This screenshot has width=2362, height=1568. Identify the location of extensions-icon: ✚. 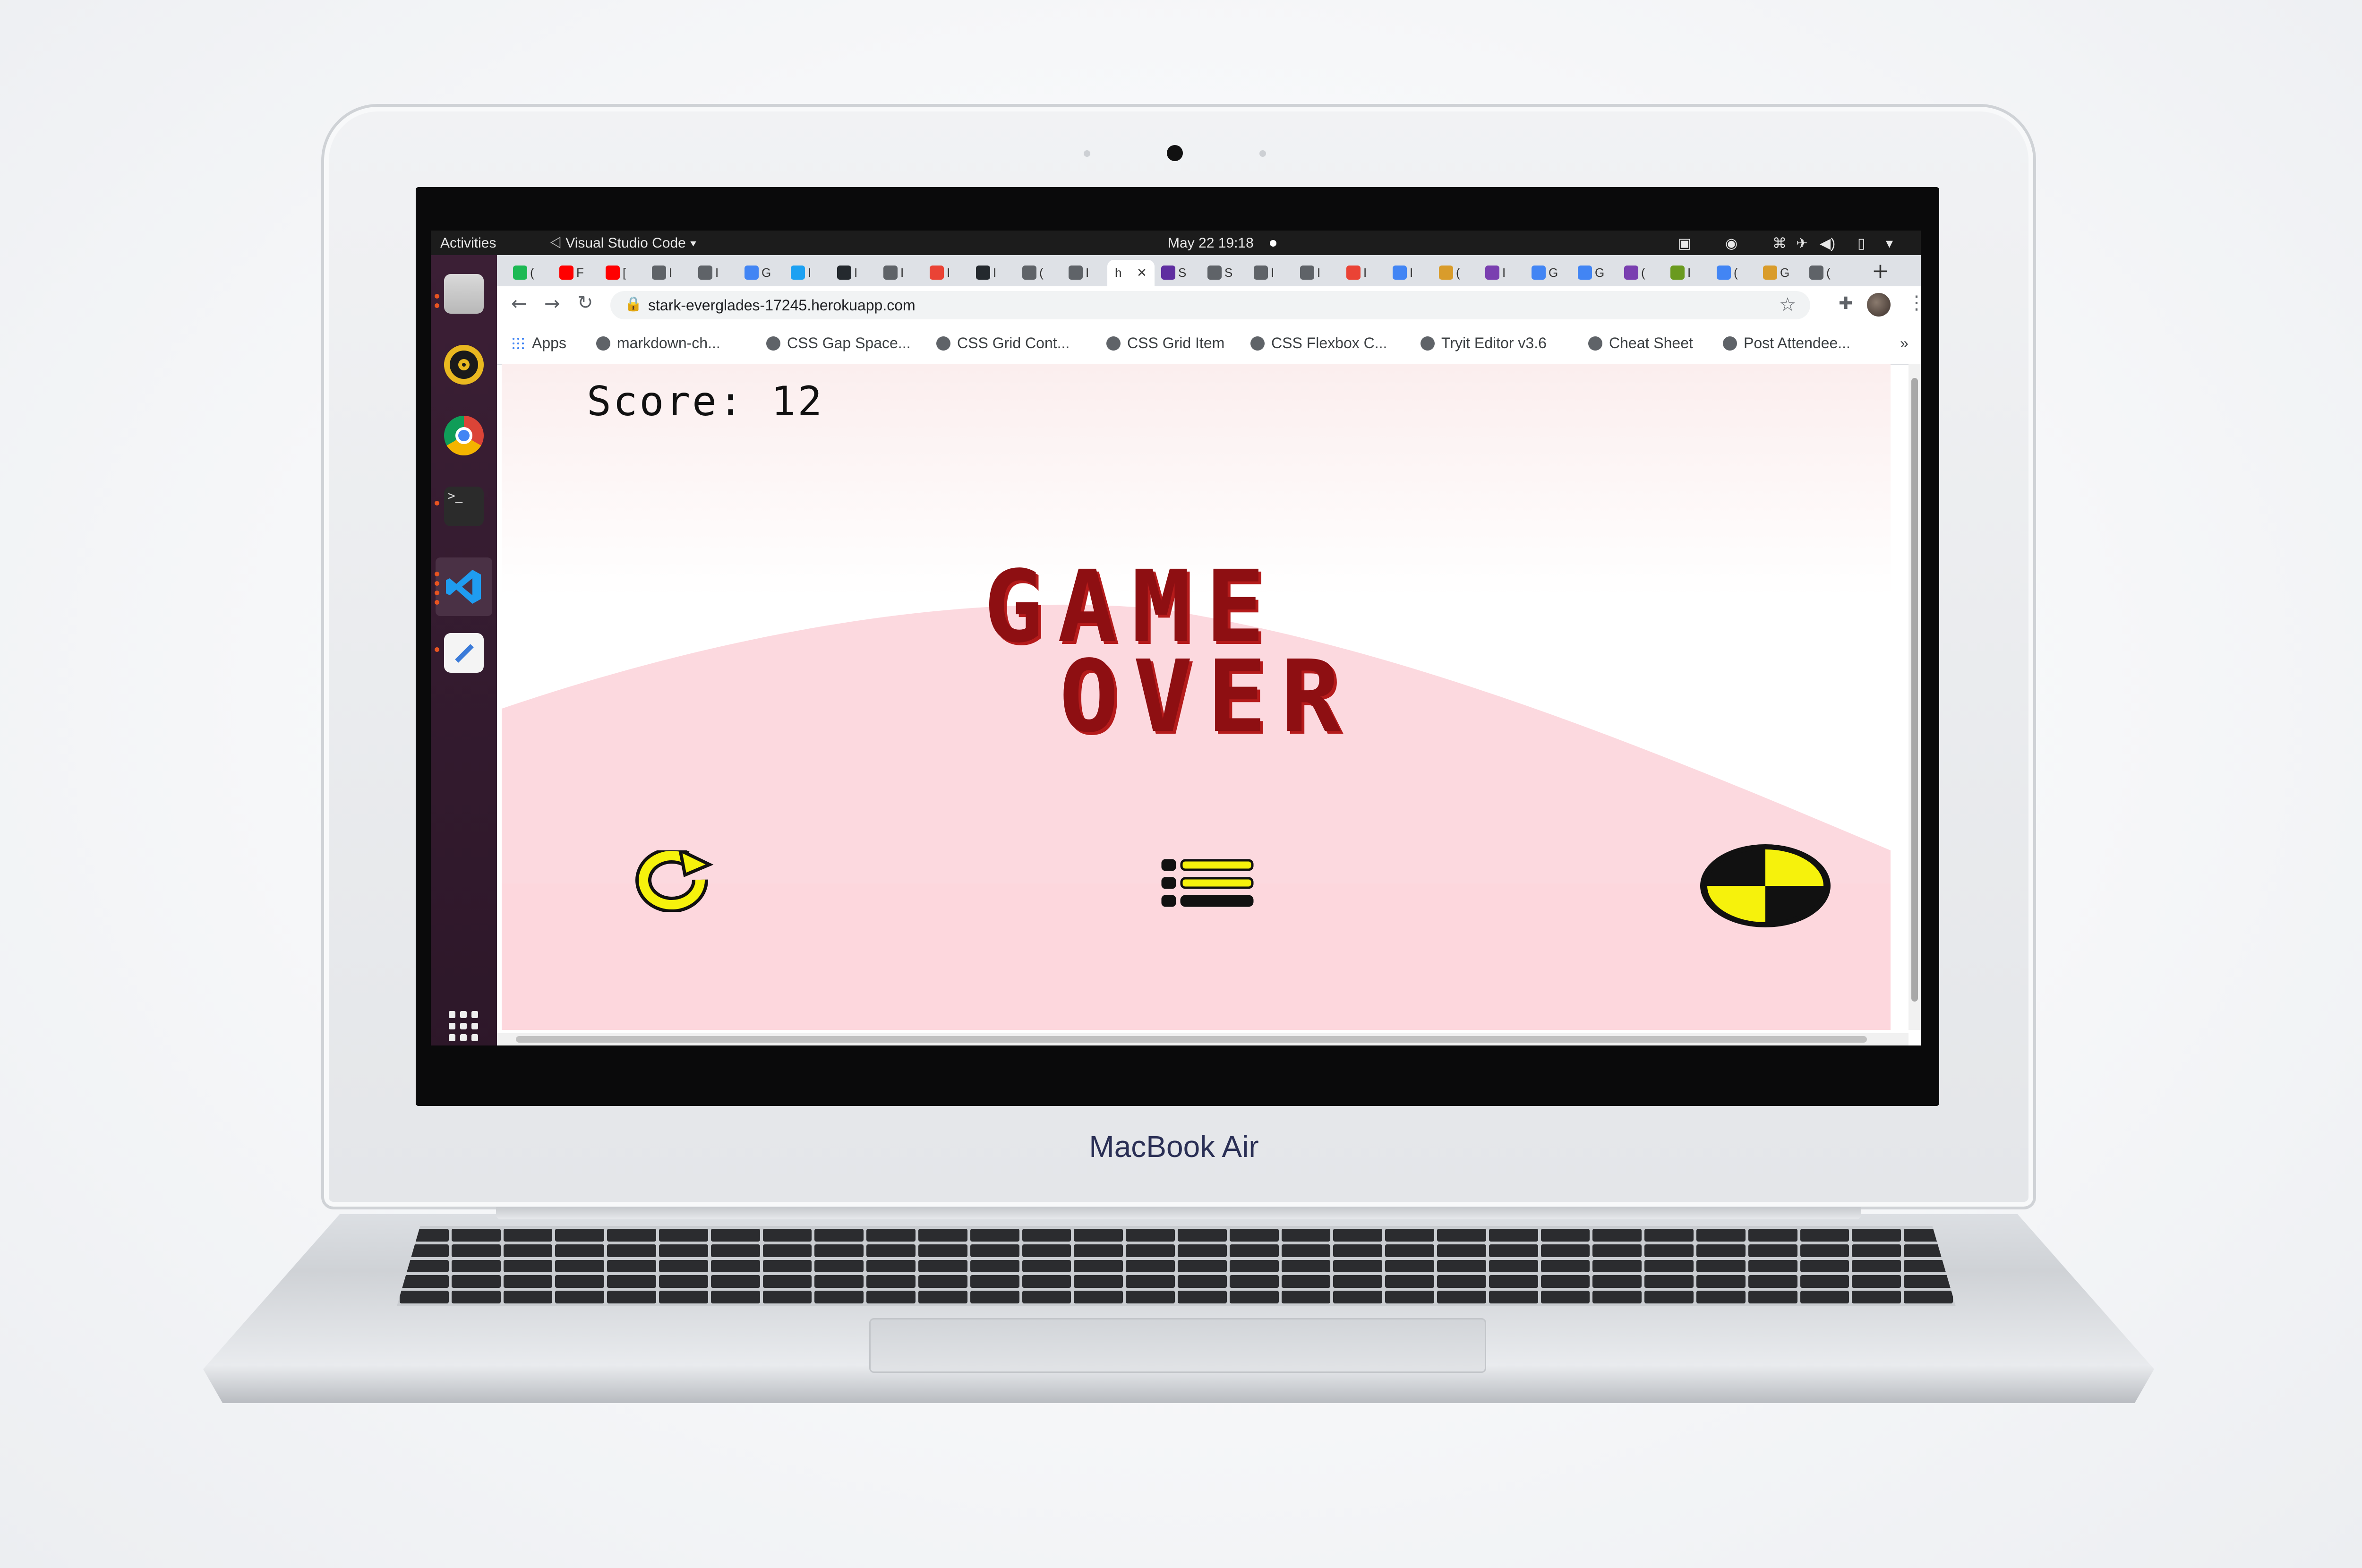
(1846, 303).